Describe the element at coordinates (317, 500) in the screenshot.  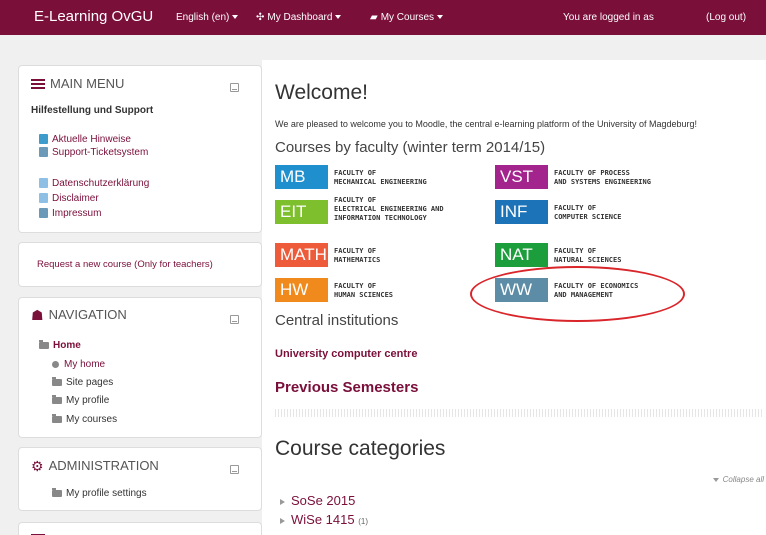
I see `category-sose-2015: SoSe 2015` at that location.